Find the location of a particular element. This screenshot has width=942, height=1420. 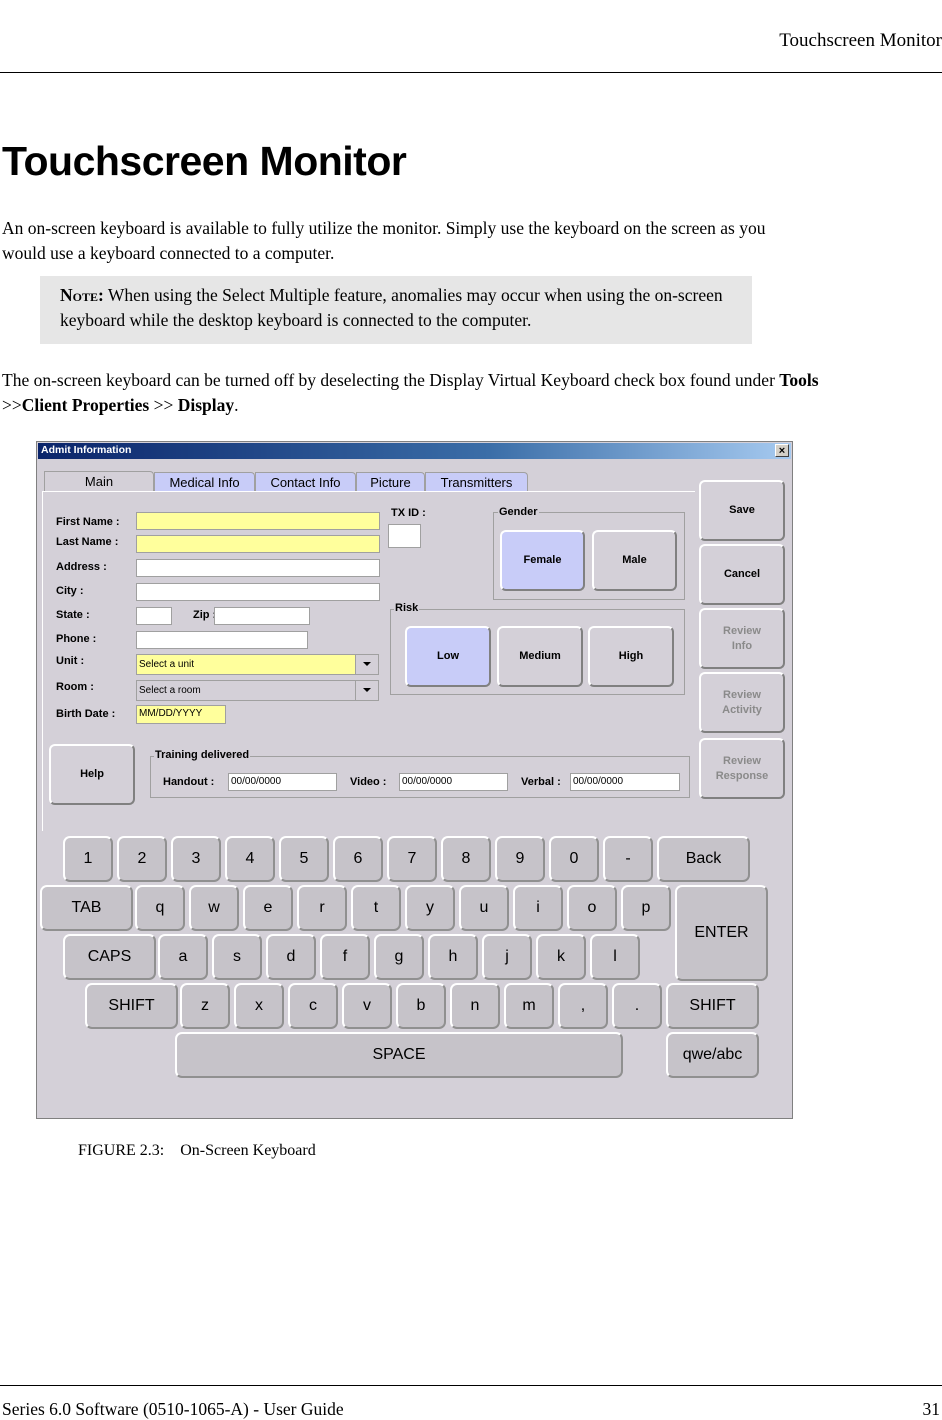

unit-select-value: Select a unit is located at coordinates (167, 664).